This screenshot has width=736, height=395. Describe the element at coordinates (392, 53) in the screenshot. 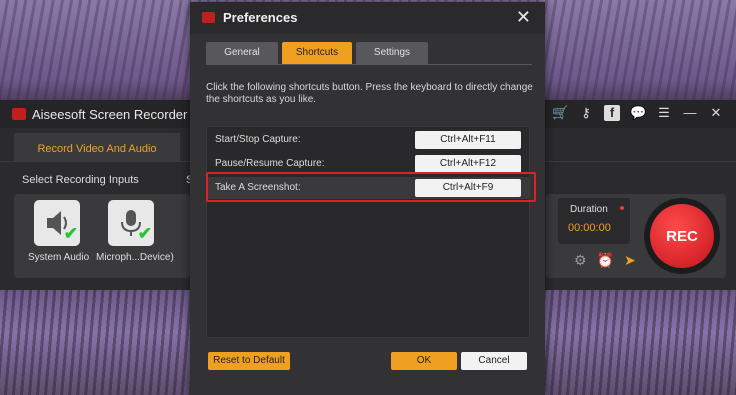

I see `tab-settings: Settings` at that location.